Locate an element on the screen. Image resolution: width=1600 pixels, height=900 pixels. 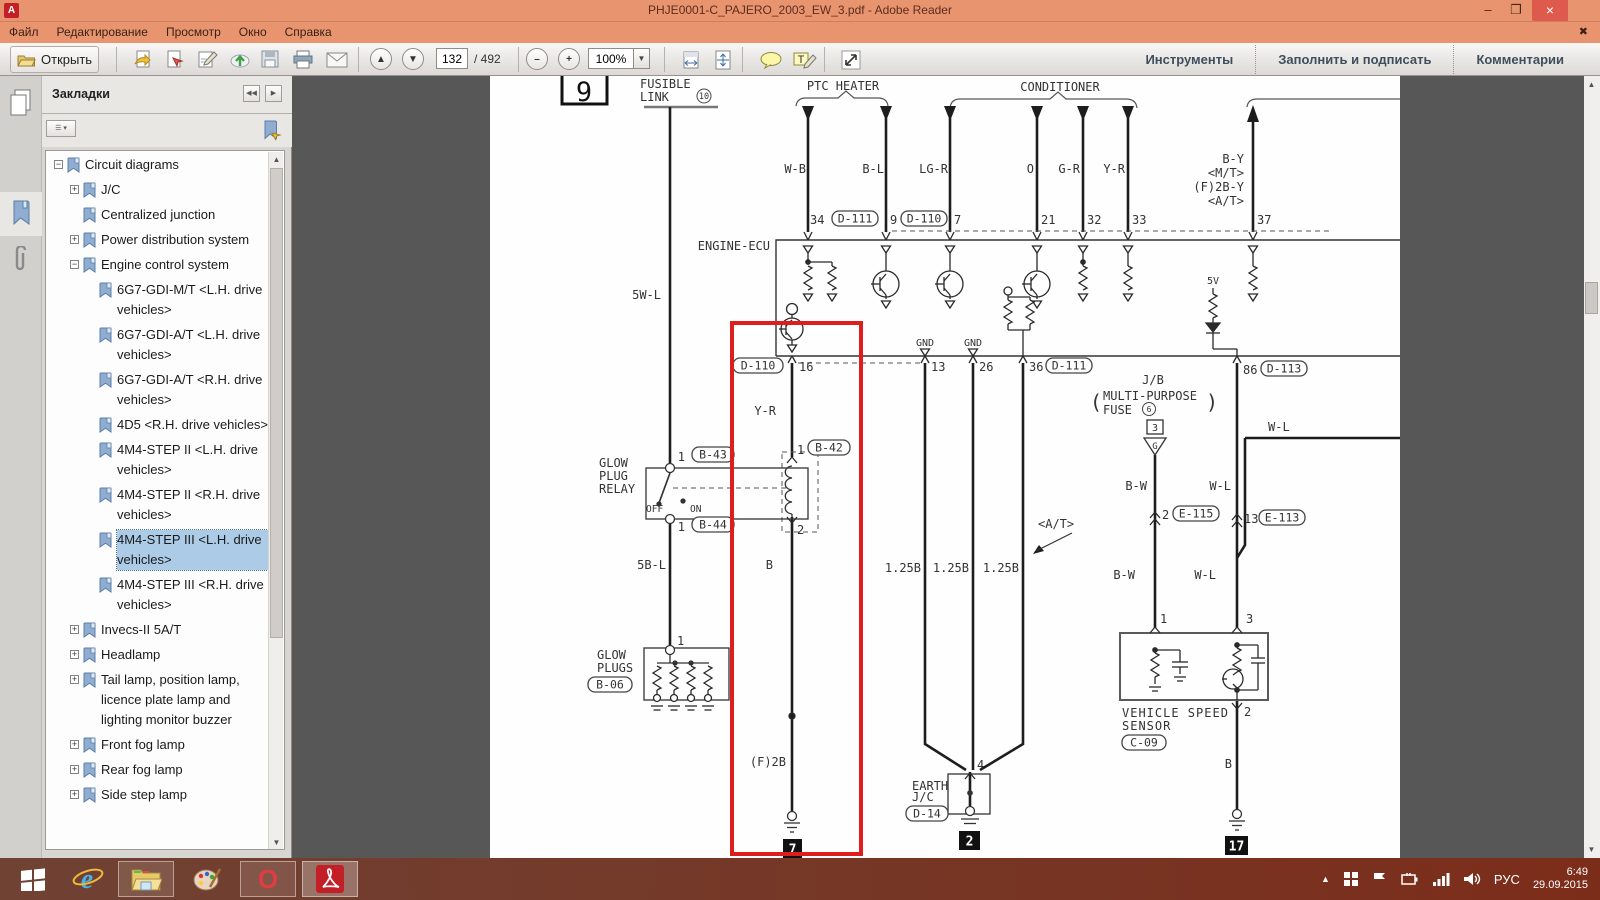
open-button: Открыть is located at coordinates (55, 59).